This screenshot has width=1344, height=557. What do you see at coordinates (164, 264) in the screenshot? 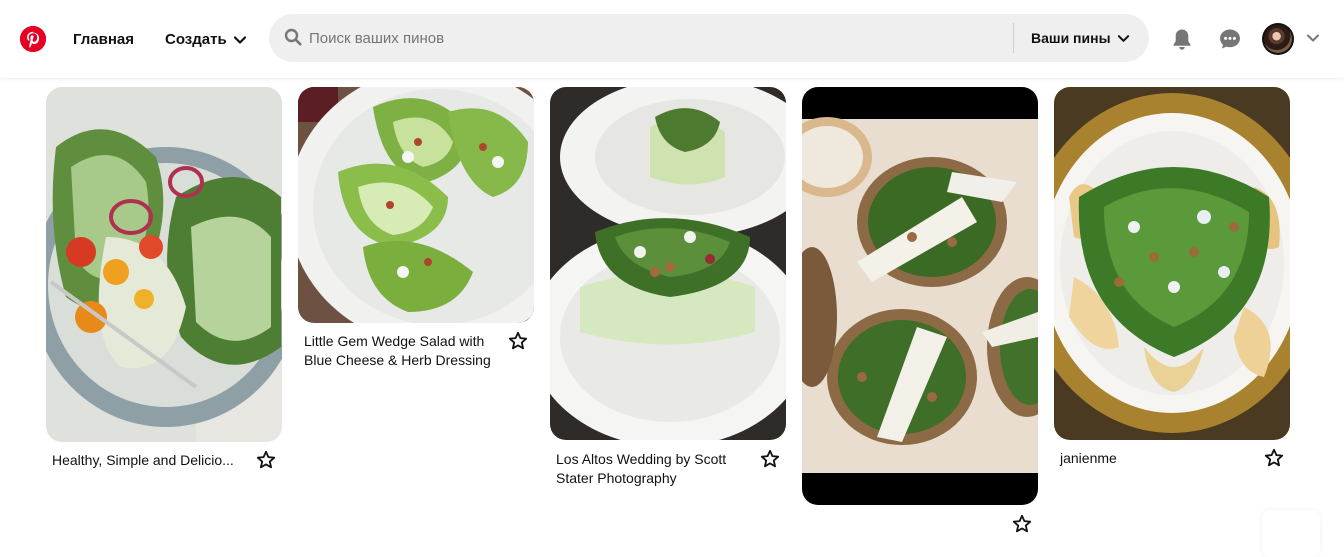
I see `wedge-salad-photo` at bounding box center [164, 264].